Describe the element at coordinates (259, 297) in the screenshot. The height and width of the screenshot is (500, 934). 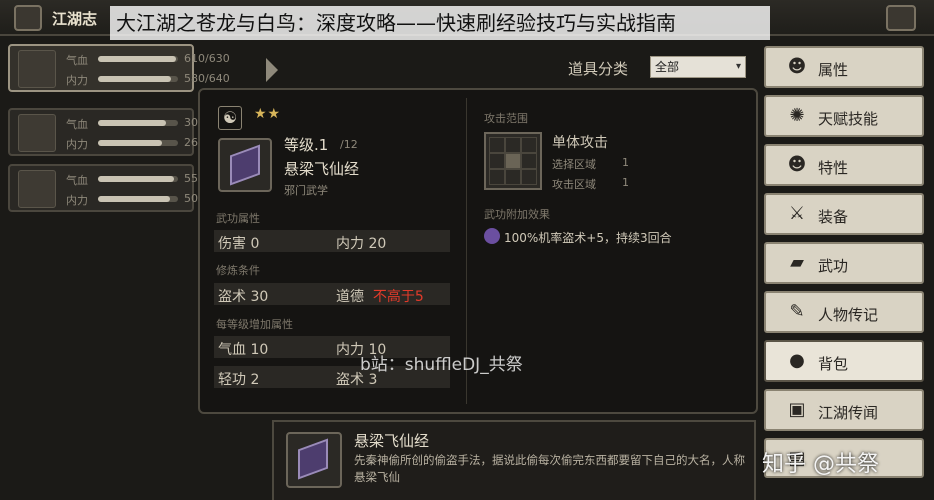
I see `req-theft-value: 30` at that location.